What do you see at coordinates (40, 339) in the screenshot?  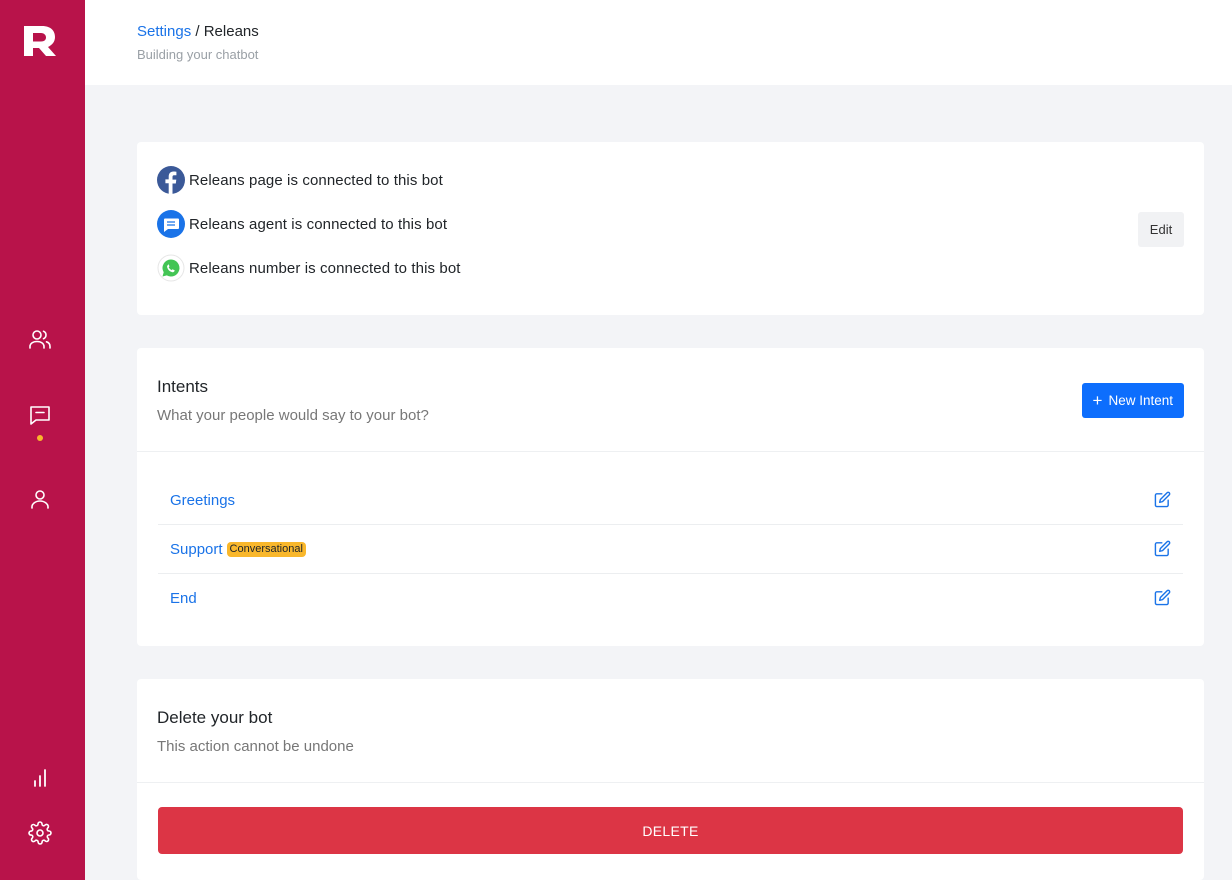 I see `users-icon` at bounding box center [40, 339].